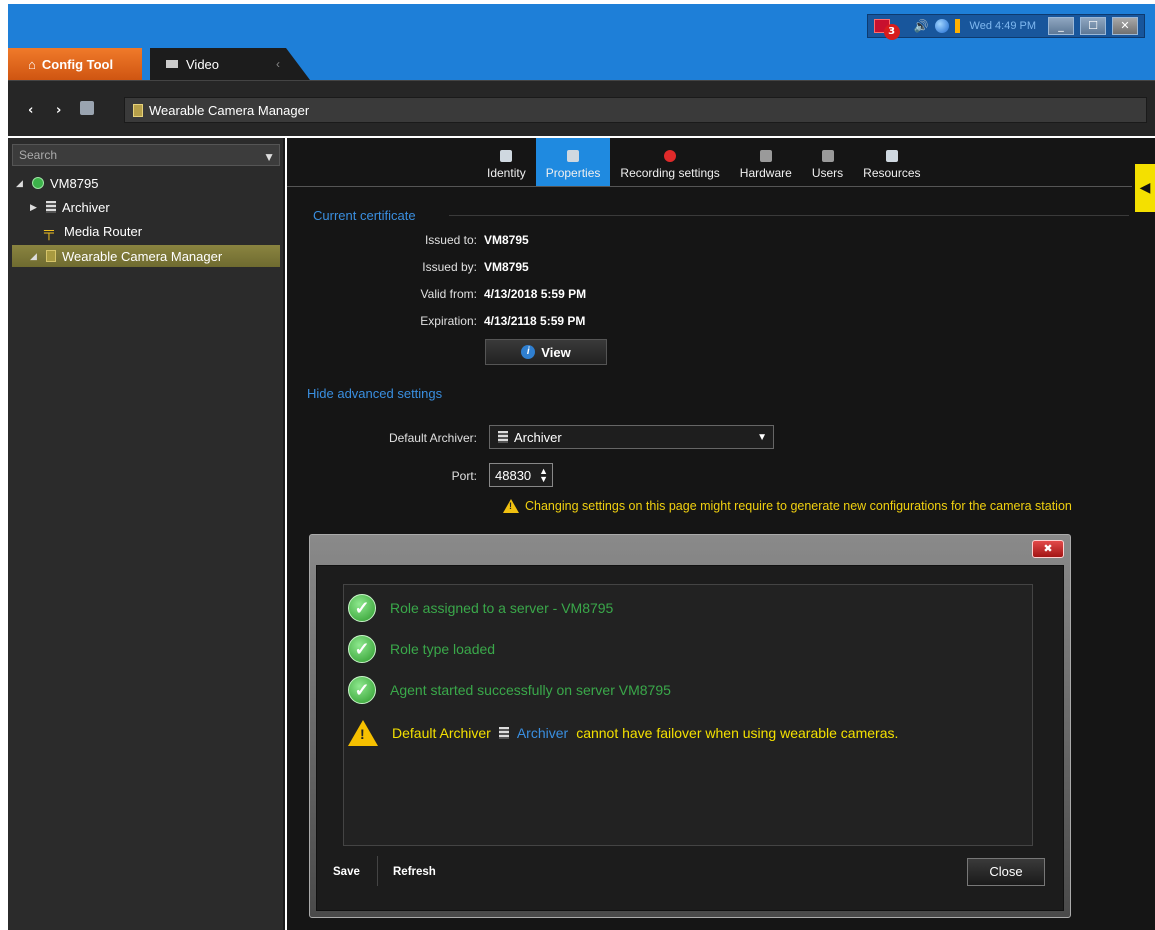 This screenshot has height=930, width=1155. What do you see at coordinates (346, 872) in the screenshot?
I see `save-button: Save` at bounding box center [346, 872].